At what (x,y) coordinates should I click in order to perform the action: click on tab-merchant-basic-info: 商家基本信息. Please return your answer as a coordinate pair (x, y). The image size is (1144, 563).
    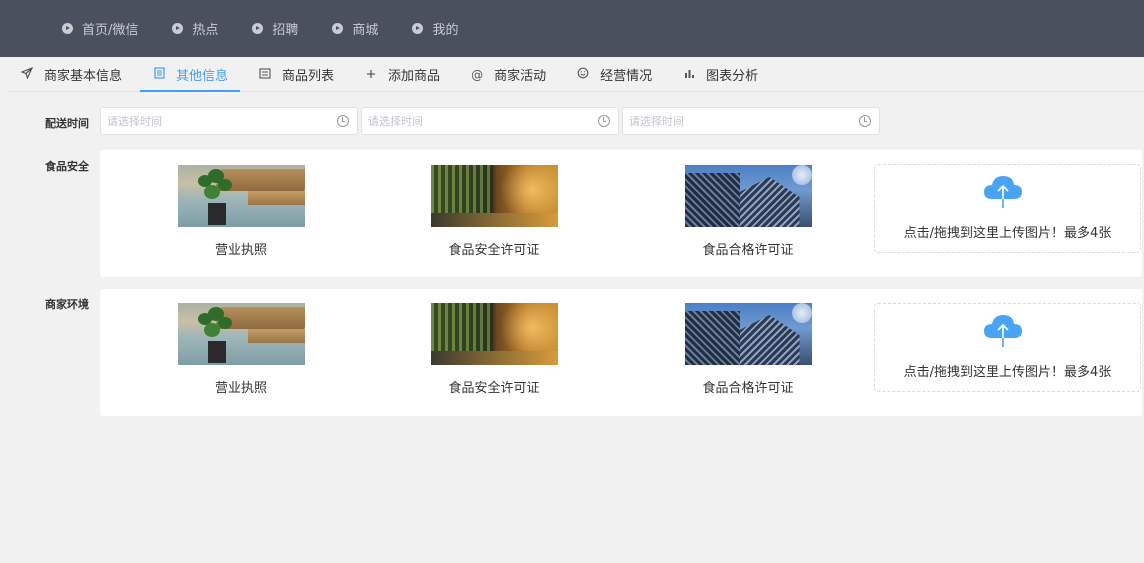
    Looking at the image, I should click on (71, 74).